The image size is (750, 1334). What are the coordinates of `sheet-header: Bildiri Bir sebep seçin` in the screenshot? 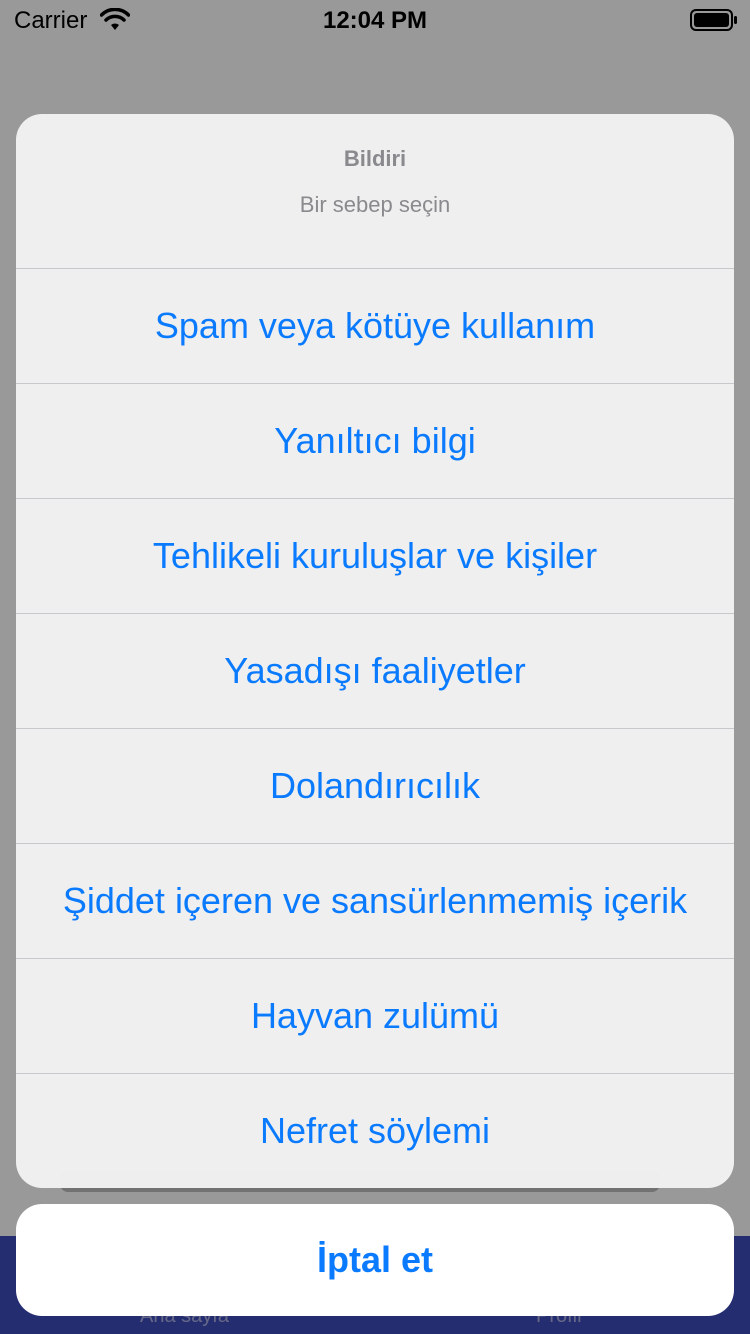 It's located at (375, 191).